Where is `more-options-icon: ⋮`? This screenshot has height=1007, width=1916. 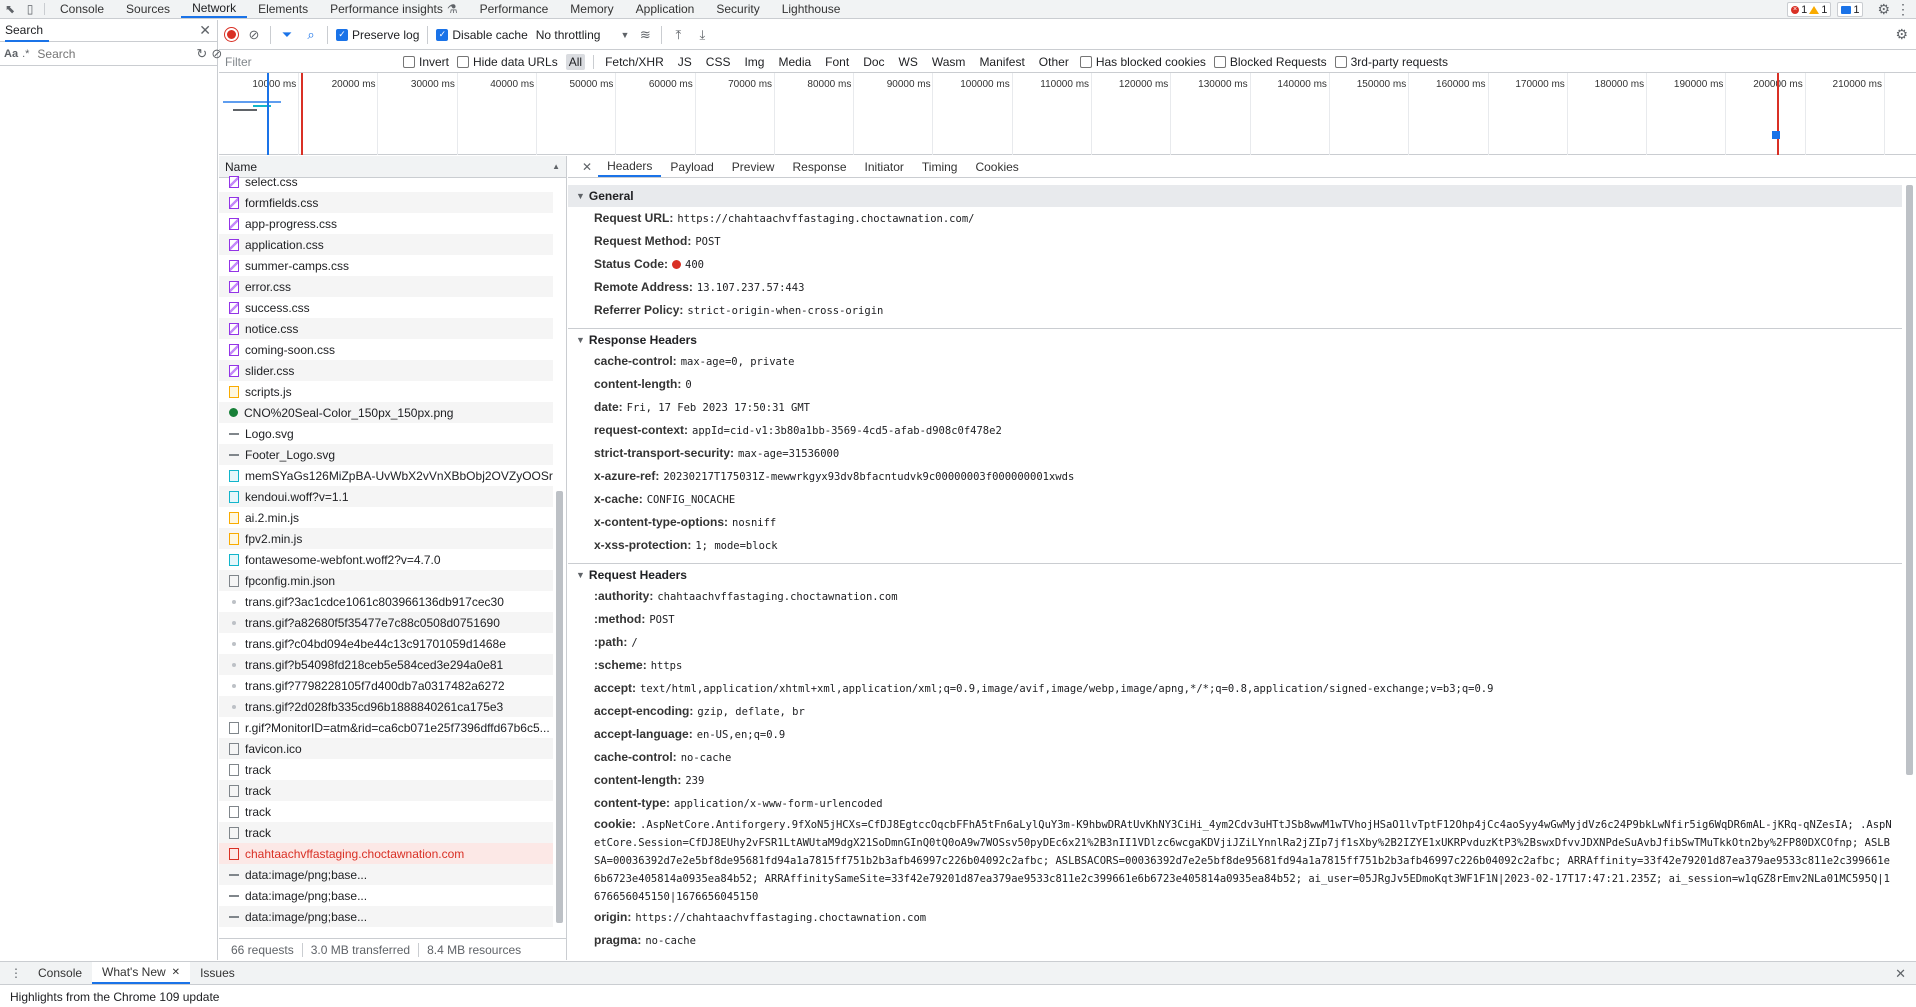
more-options-icon: ⋮ is located at coordinates (1903, 9).